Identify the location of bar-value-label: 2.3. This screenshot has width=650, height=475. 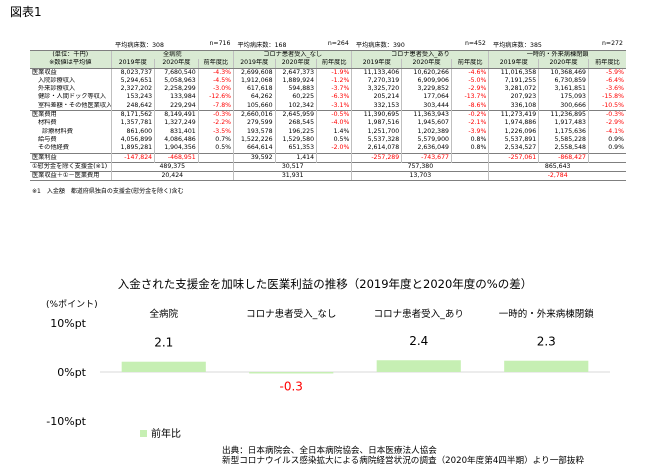
(546, 342).